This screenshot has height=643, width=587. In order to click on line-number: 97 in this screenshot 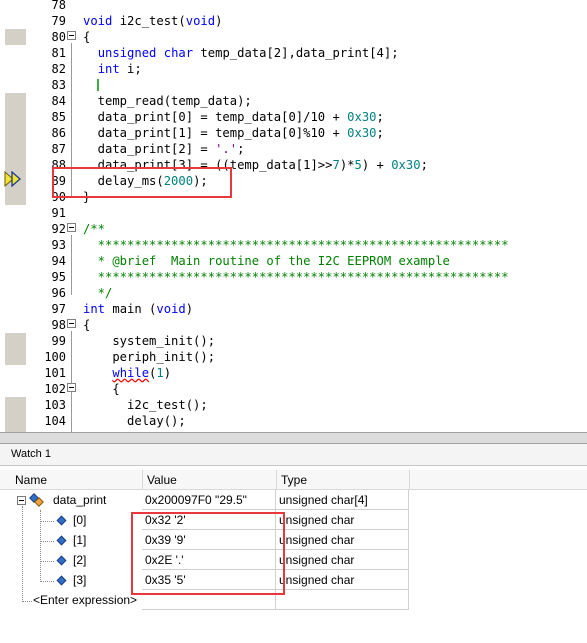, I will do `click(58, 309)`.